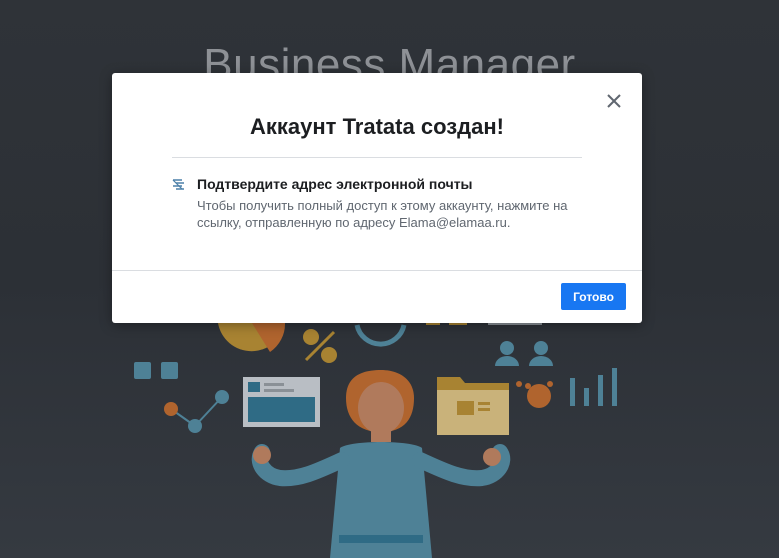 The image size is (779, 558). What do you see at coordinates (178, 184) in the screenshot?
I see `mail-icon` at bounding box center [178, 184].